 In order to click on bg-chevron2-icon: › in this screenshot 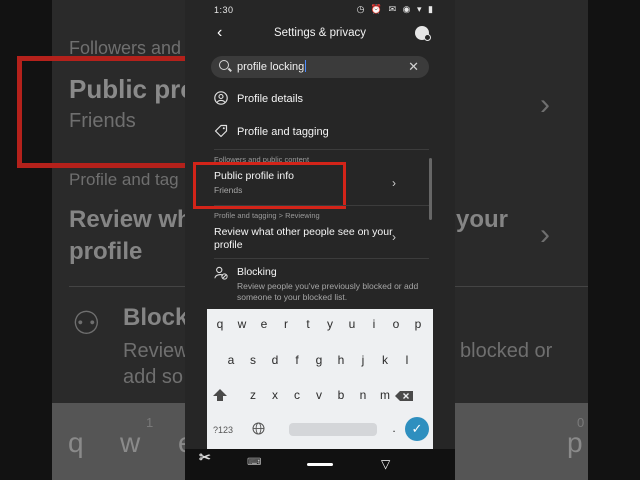, I will do `click(545, 234)`.